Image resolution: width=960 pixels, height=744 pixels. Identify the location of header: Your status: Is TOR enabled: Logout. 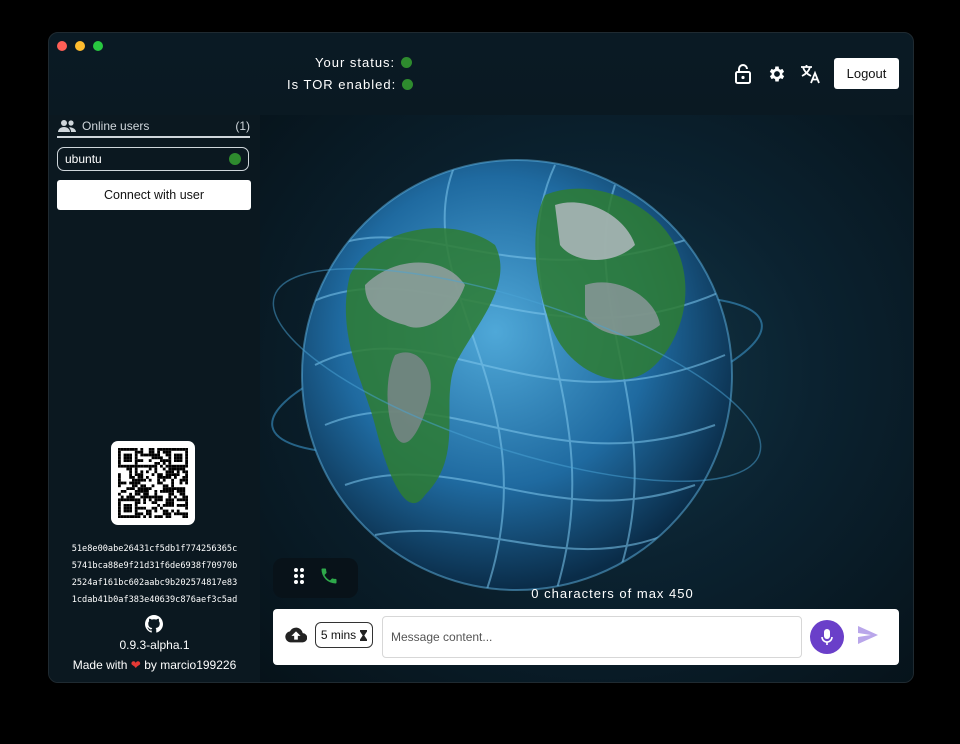
(481, 74).